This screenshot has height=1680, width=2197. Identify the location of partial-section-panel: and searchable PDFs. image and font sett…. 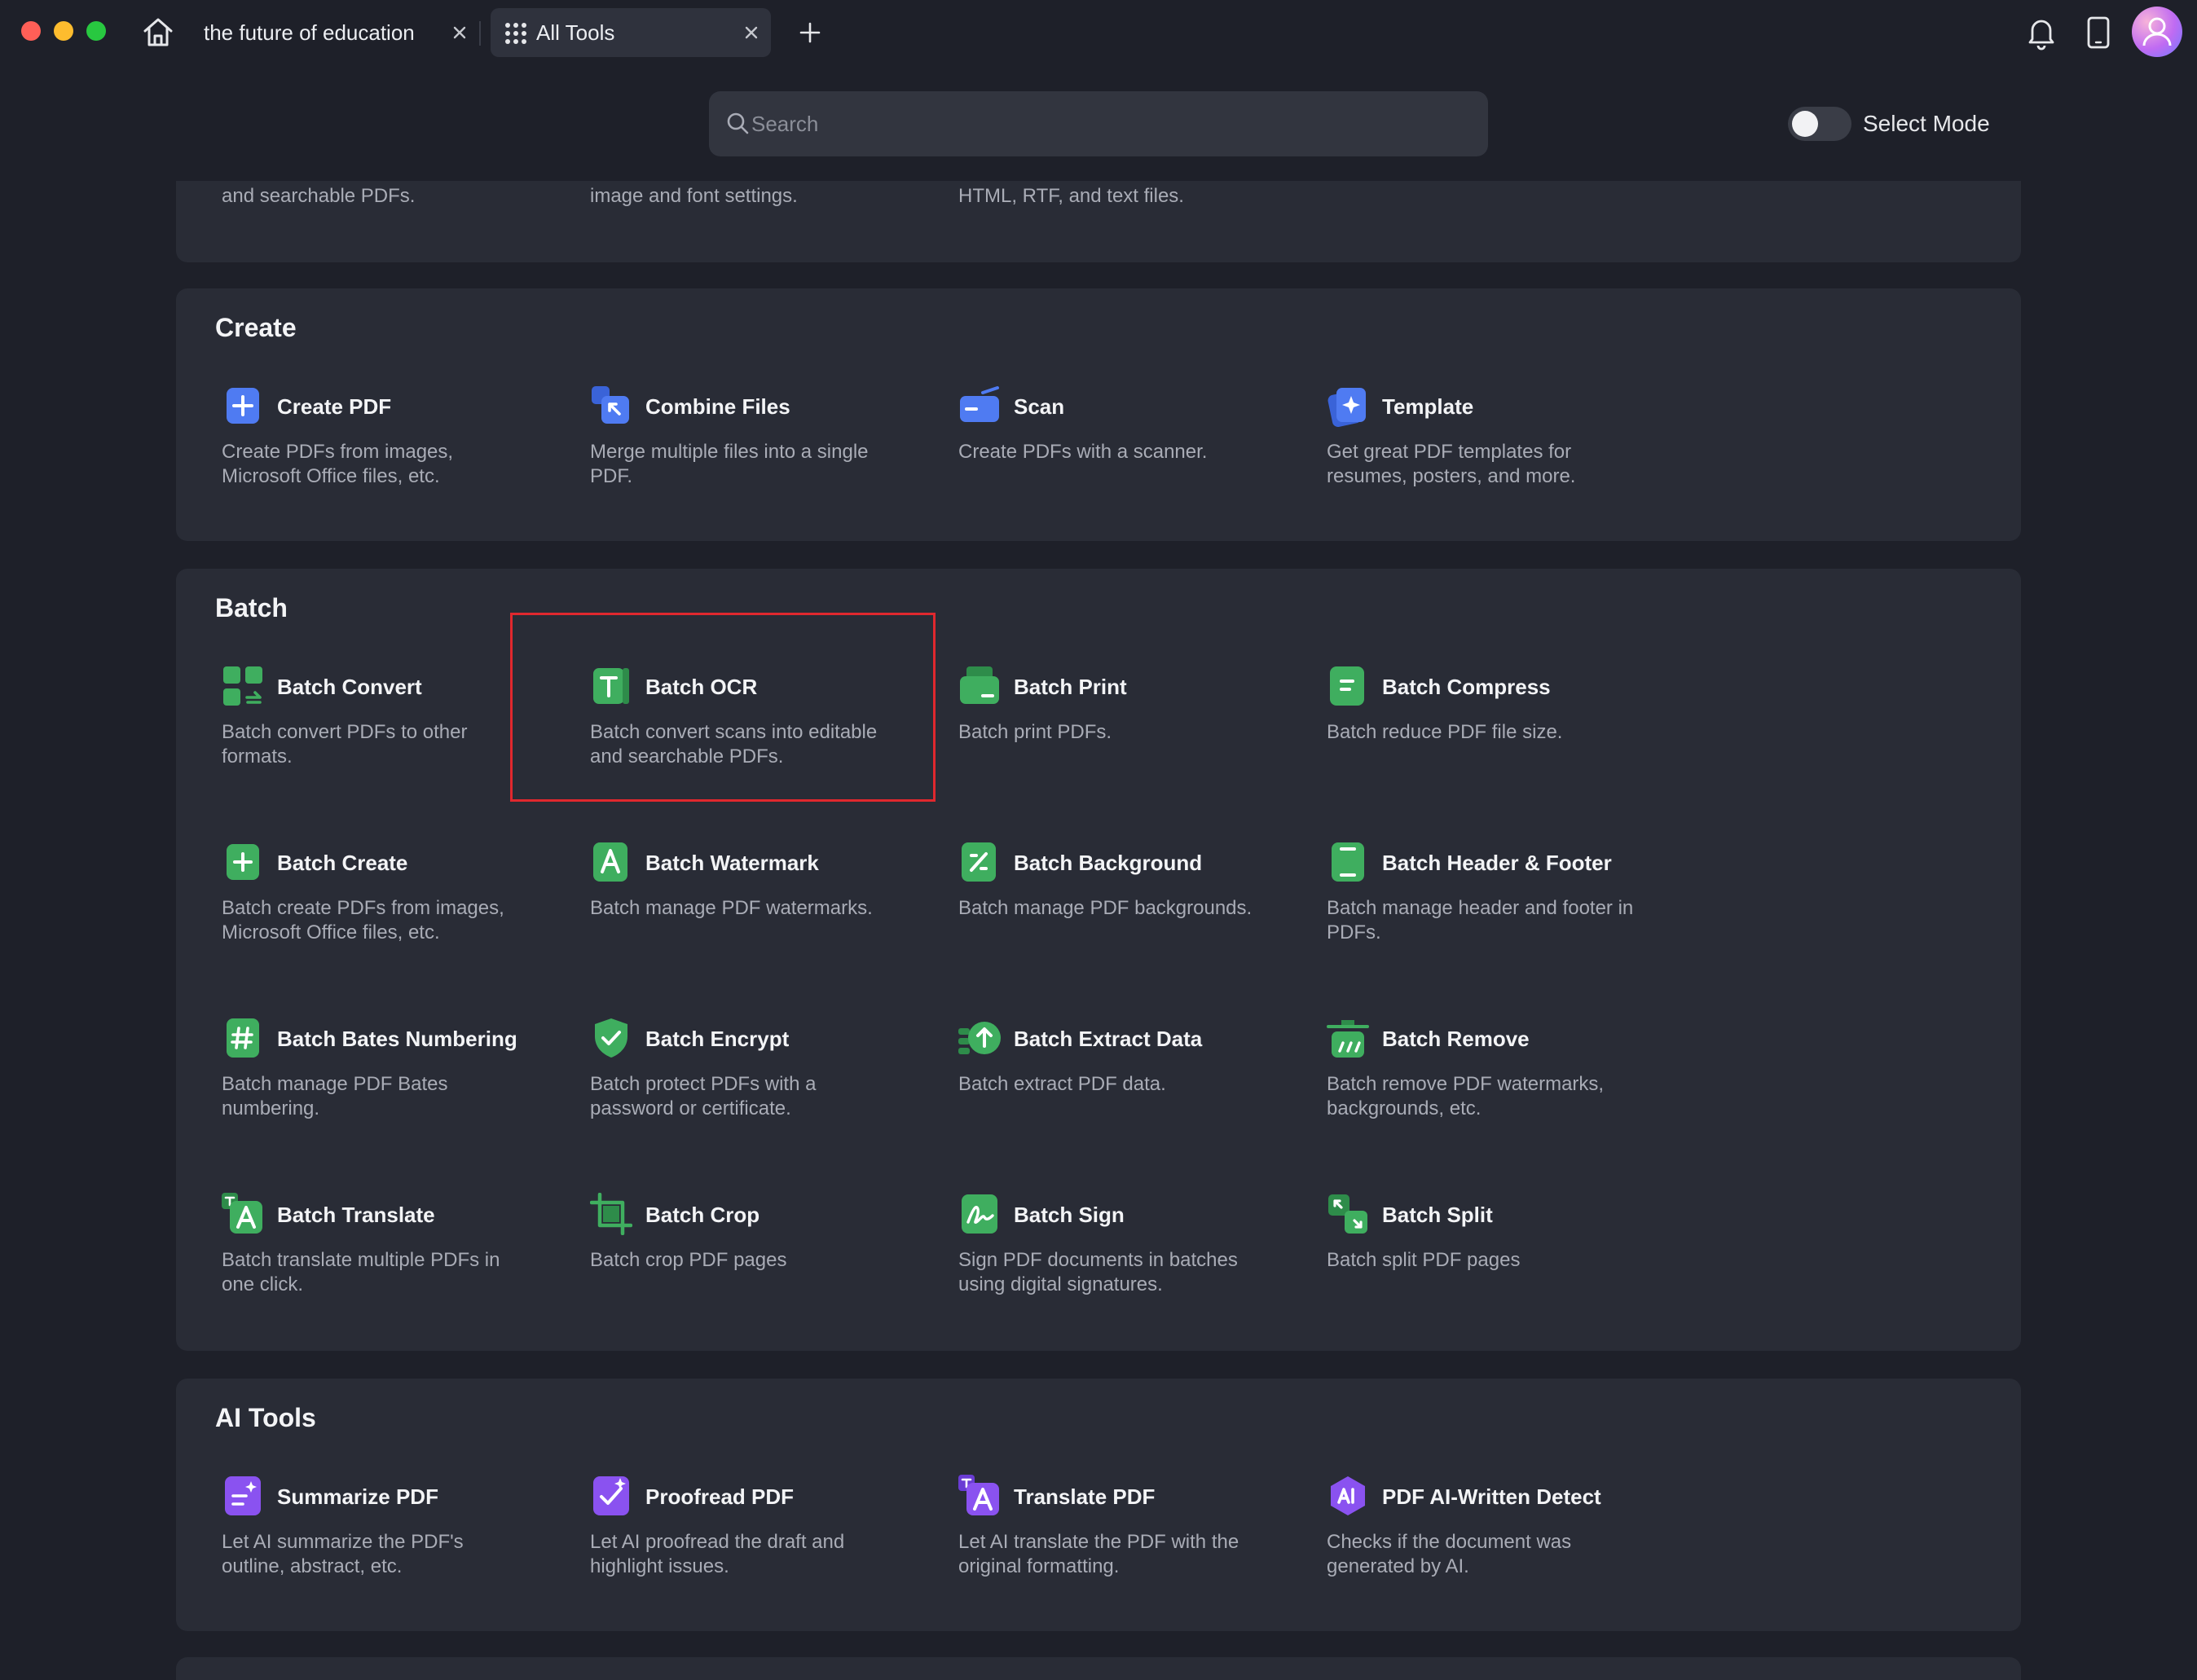
(1098, 222).